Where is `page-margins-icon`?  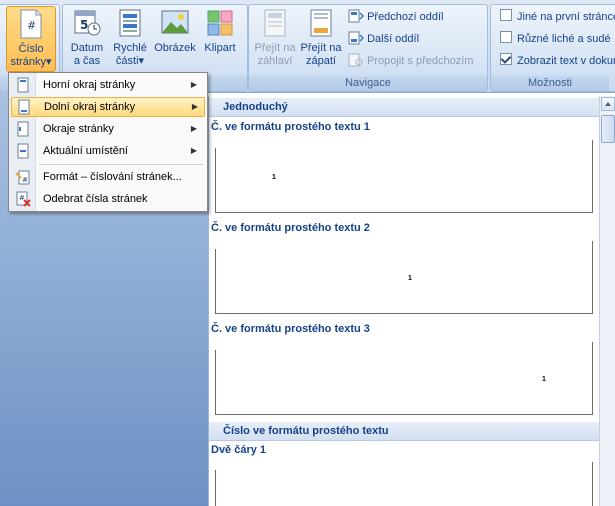
page-margins-icon is located at coordinates (23, 129).